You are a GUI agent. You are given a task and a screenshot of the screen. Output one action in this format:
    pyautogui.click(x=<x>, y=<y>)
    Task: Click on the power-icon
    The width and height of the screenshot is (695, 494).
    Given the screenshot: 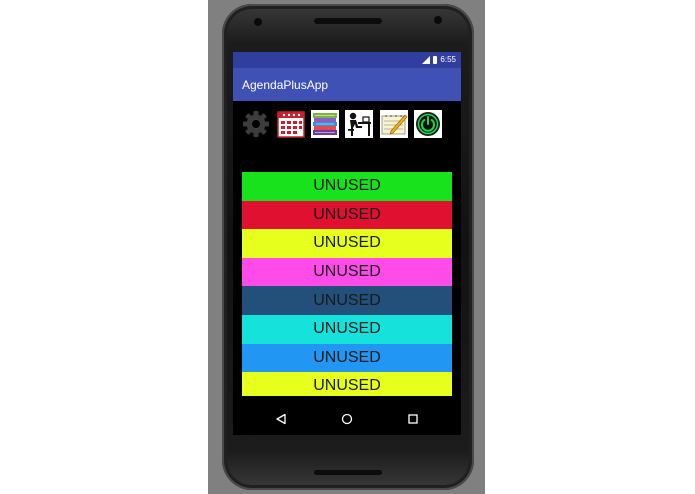 What is the action you would take?
    pyautogui.click(x=428, y=124)
    